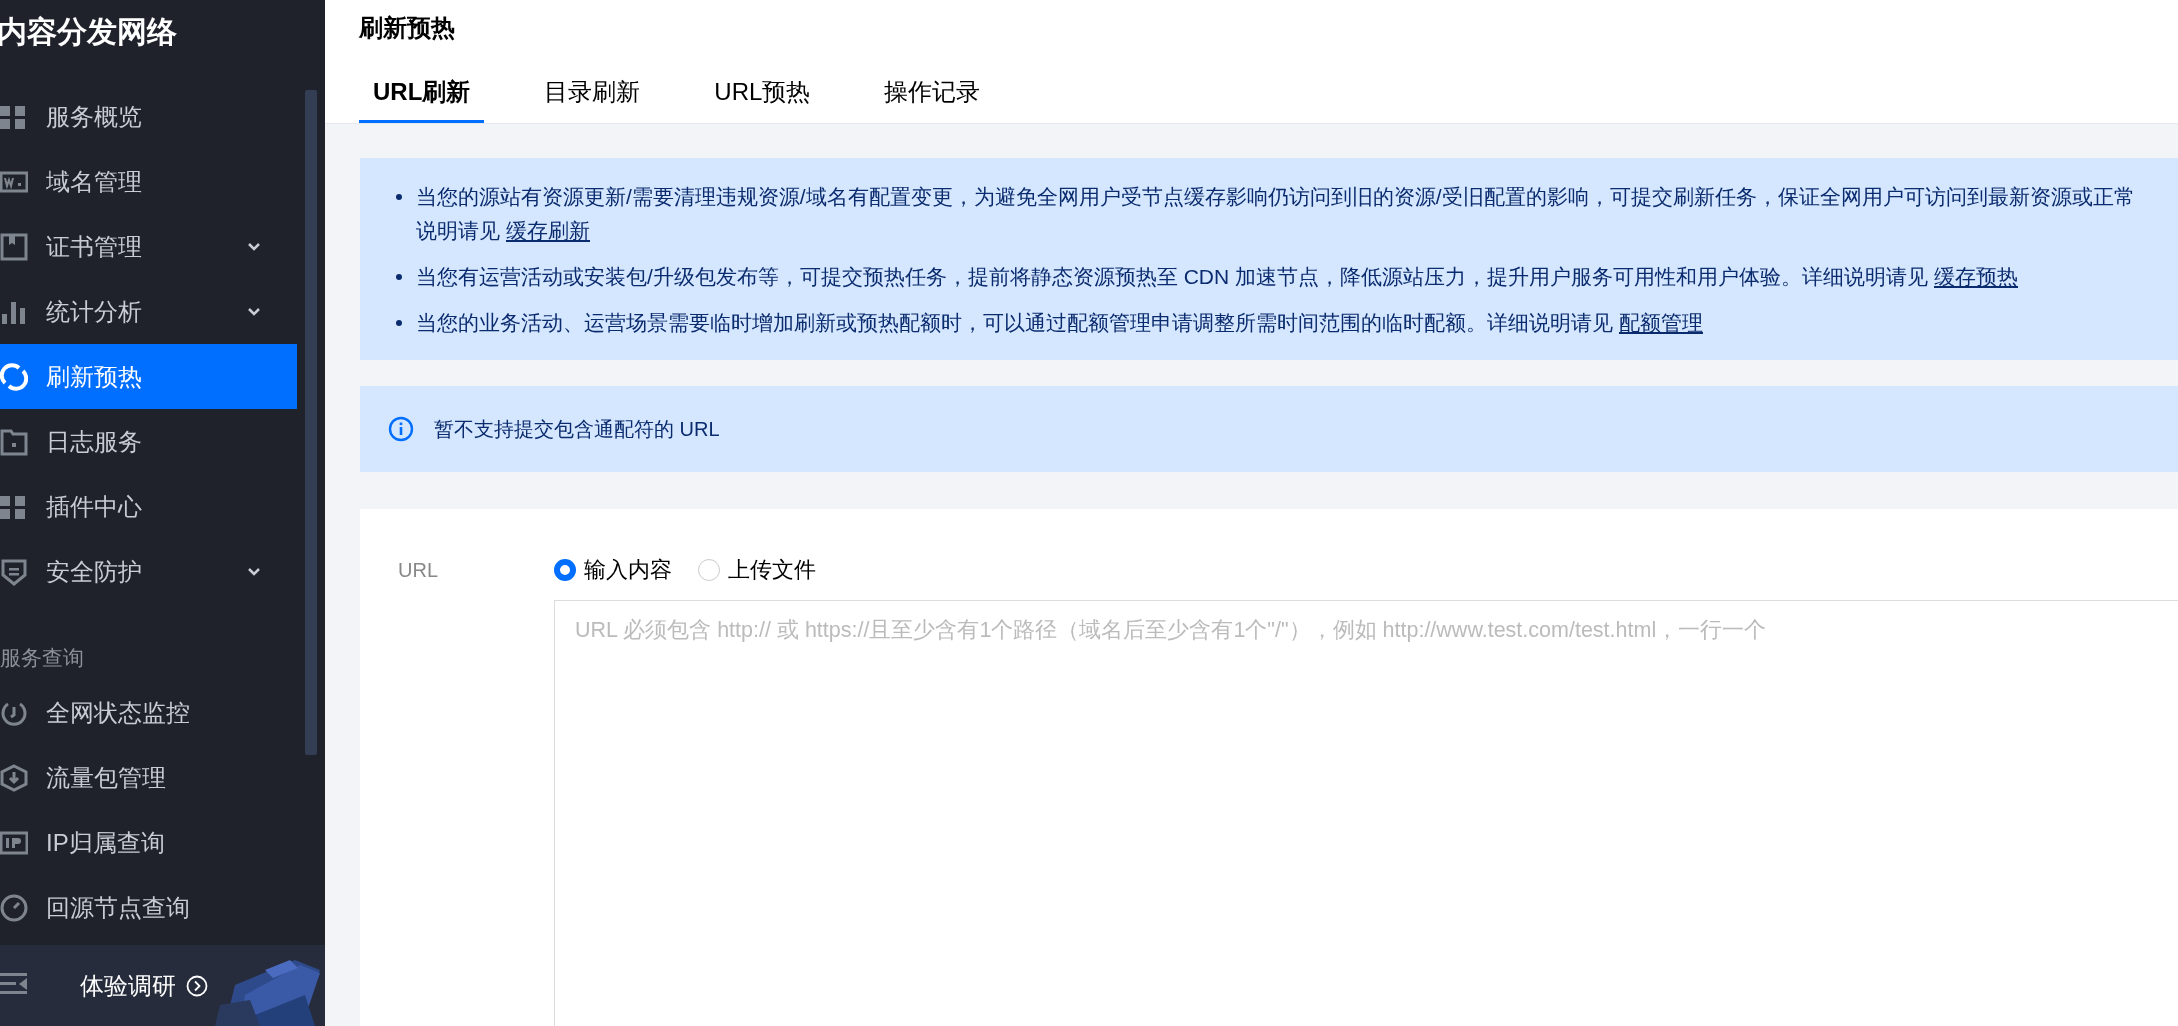 This screenshot has width=2178, height=1026. What do you see at coordinates (148, 712) in the screenshot?
I see `sidebar-item: 全网状态监控` at bounding box center [148, 712].